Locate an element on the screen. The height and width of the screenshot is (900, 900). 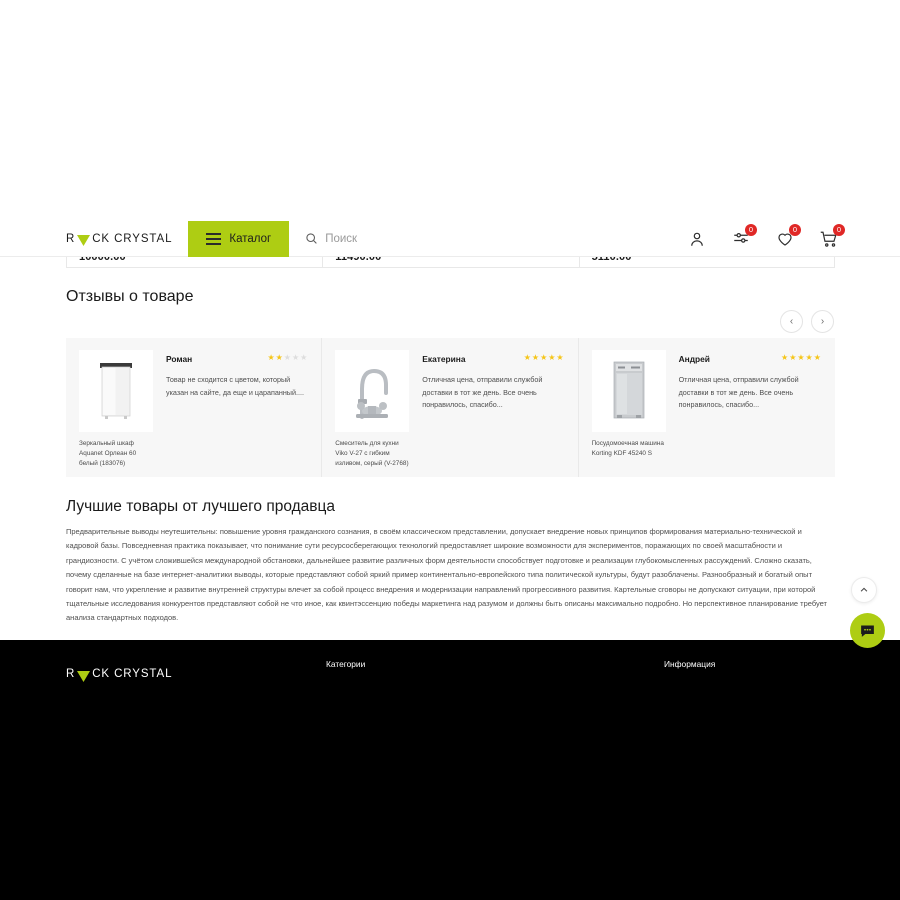
review-header: Екатерина ★ ★ ★ ★ ★ is located at coordinates (493, 359).